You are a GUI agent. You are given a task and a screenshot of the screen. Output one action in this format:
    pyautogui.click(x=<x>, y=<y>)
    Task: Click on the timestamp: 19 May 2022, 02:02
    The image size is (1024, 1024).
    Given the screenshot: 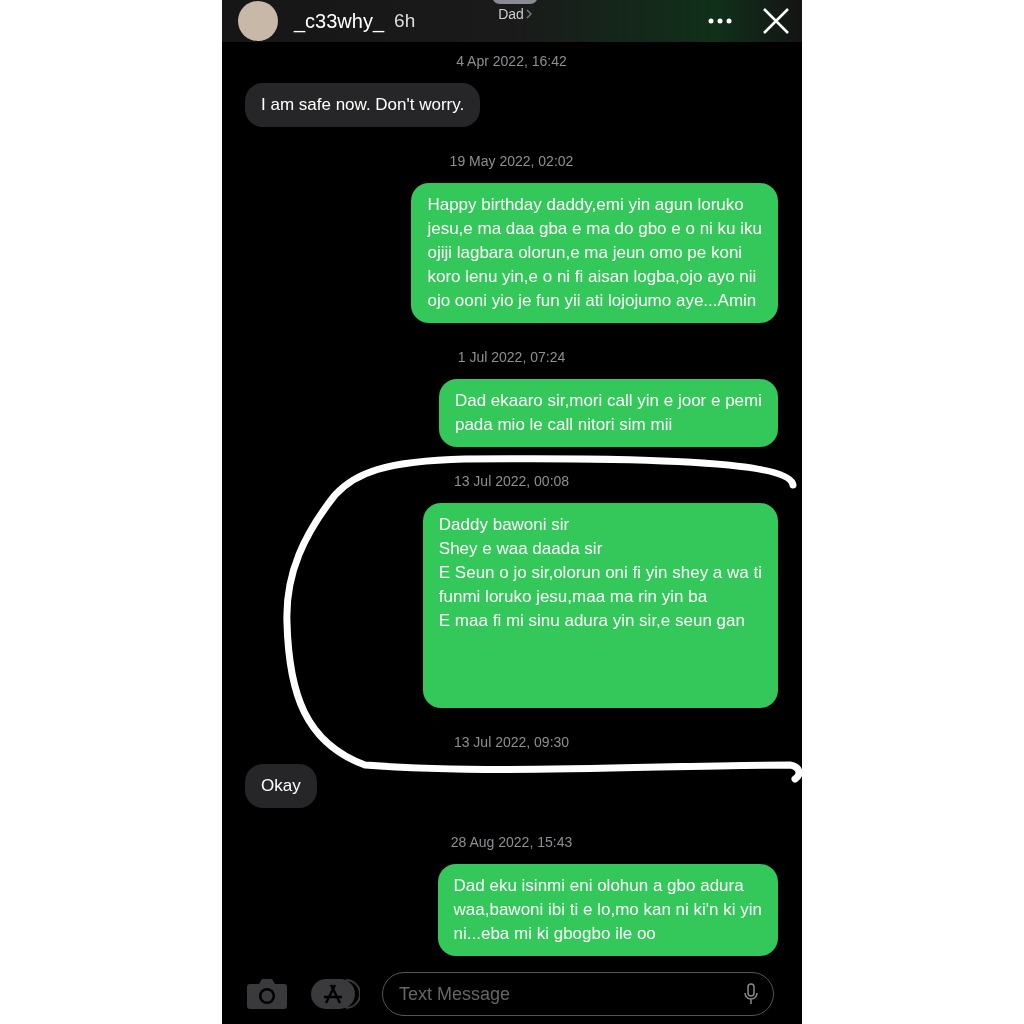 What is the action you would take?
    pyautogui.click(x=511, y=161)
    